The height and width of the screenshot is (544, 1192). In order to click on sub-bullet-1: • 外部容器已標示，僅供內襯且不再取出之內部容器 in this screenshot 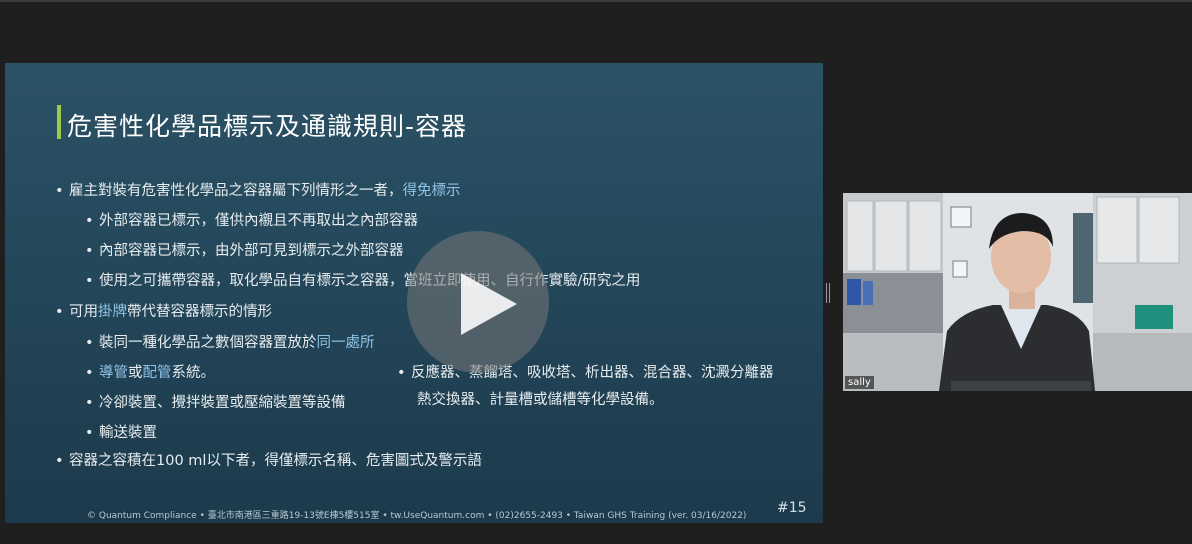, I will do `click(251, 219)`.